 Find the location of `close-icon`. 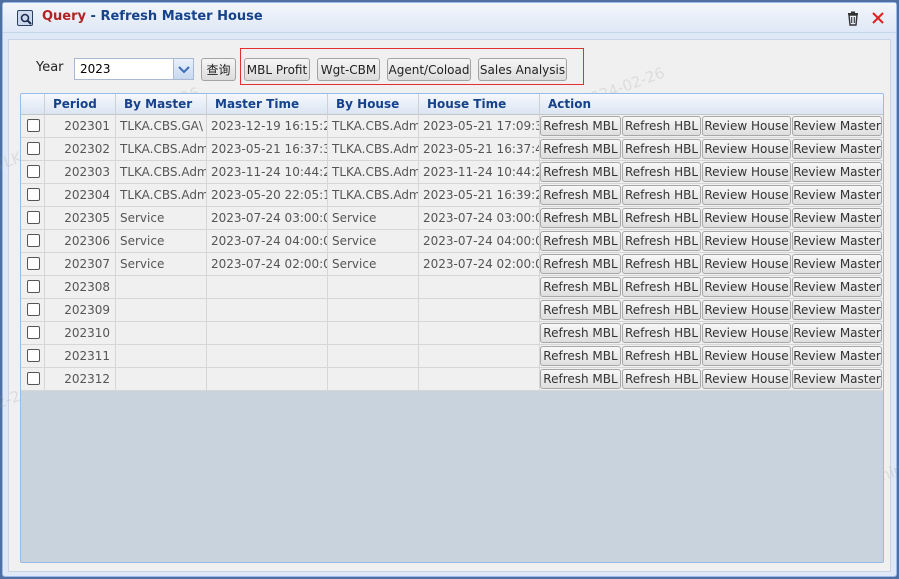

close-icon is located at coordinates (878, 18).